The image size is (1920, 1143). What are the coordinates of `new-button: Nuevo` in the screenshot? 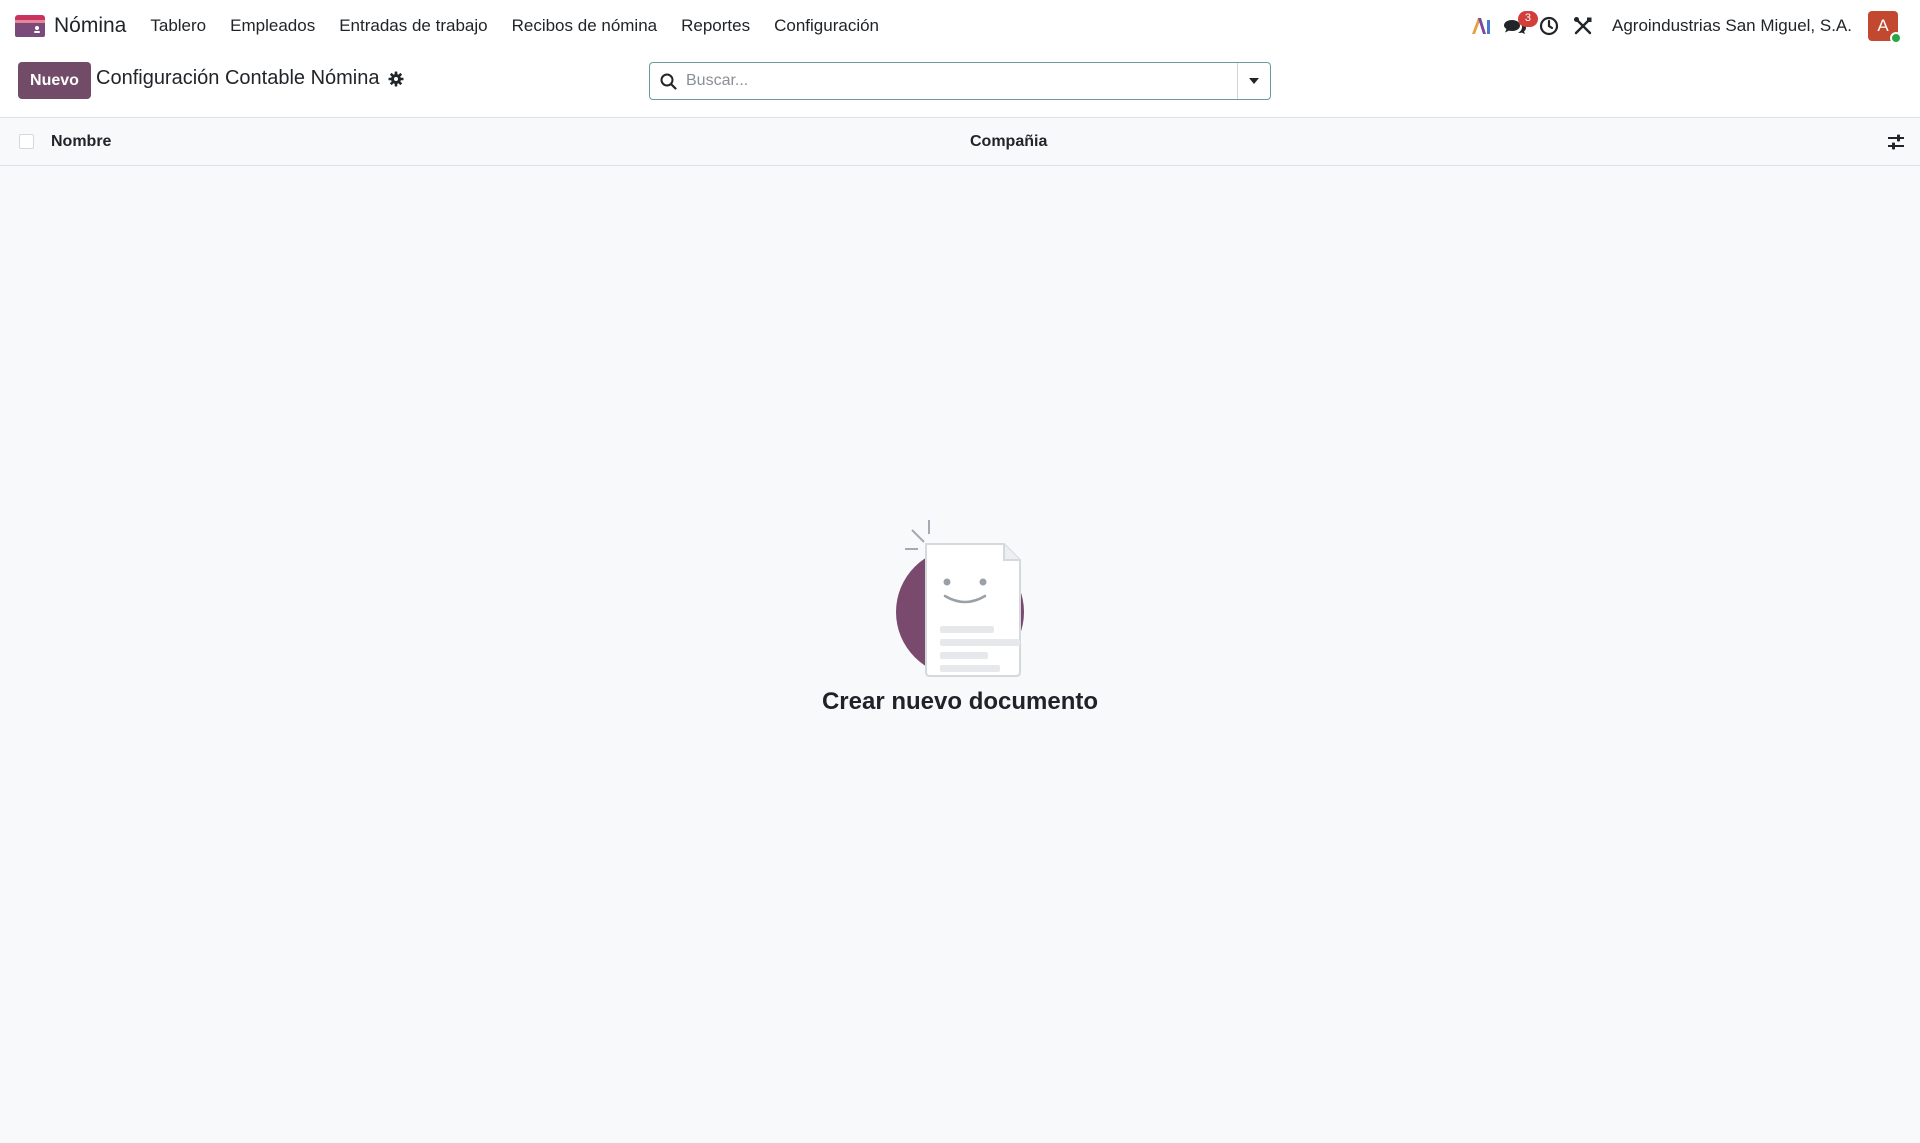 It's located at (54, 80).